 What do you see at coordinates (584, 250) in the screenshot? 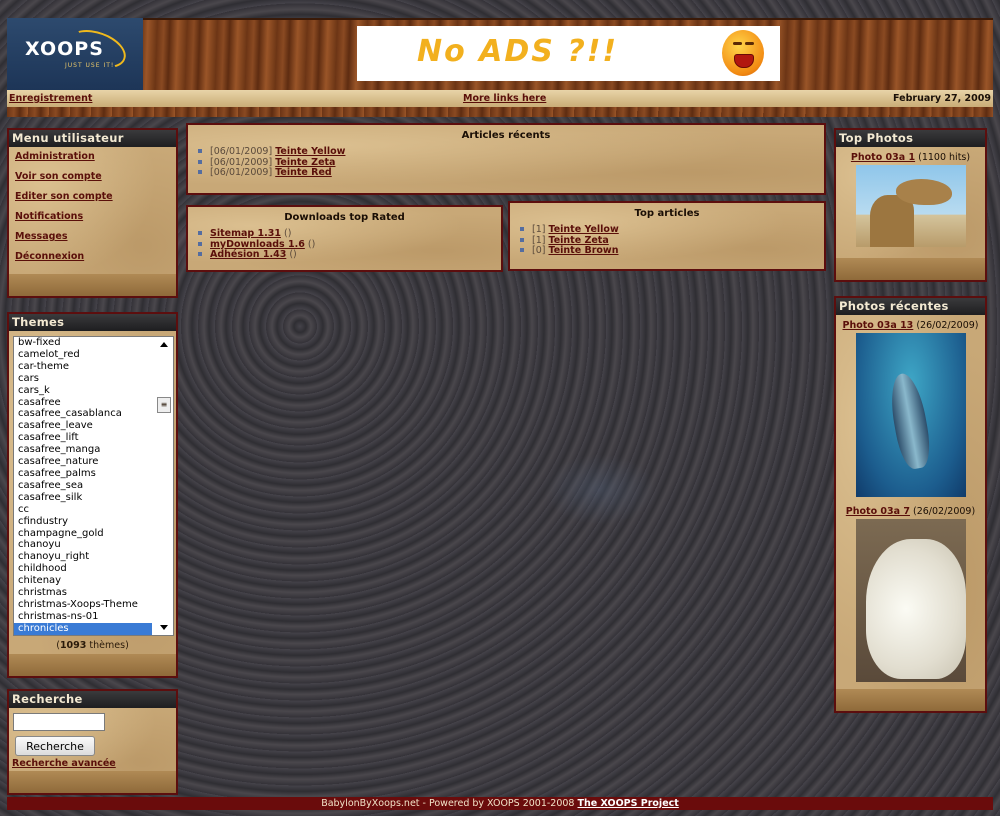
I see `article-link: Teinte Brown` at bounding box center [584, 250].